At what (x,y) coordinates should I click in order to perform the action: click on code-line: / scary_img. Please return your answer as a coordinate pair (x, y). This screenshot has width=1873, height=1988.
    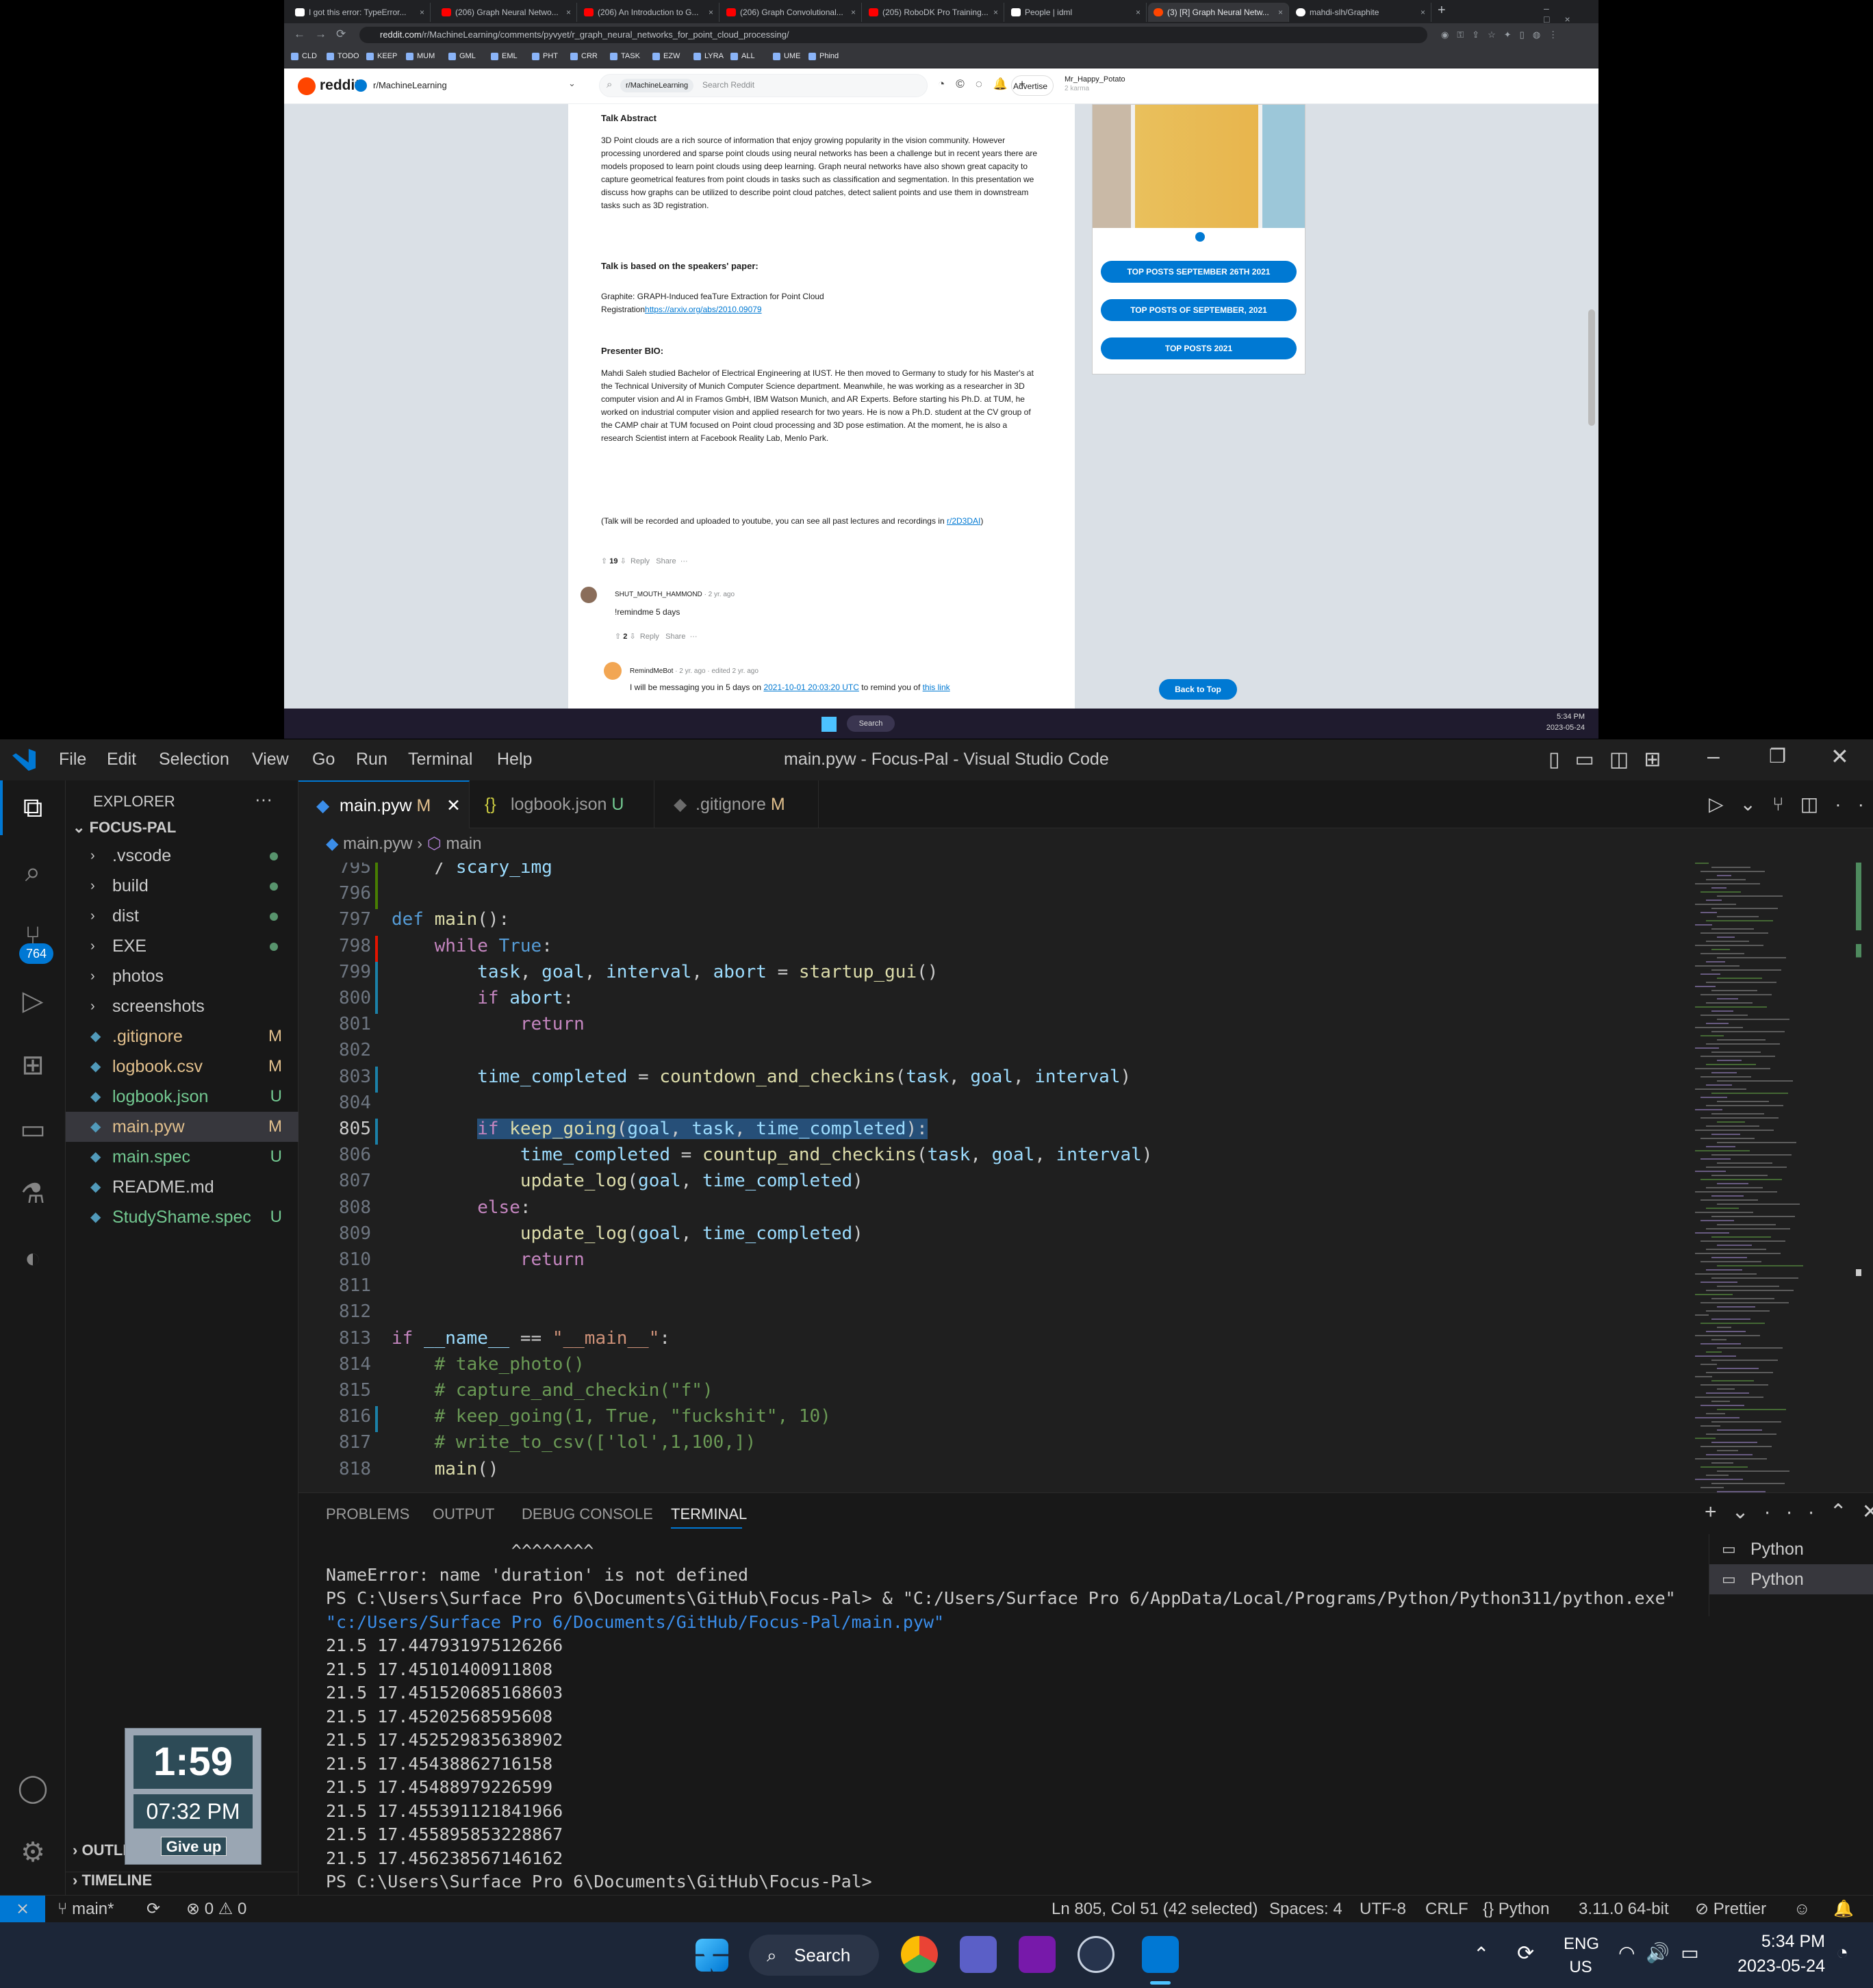
    Looking at the image, I should click on (472, 870).